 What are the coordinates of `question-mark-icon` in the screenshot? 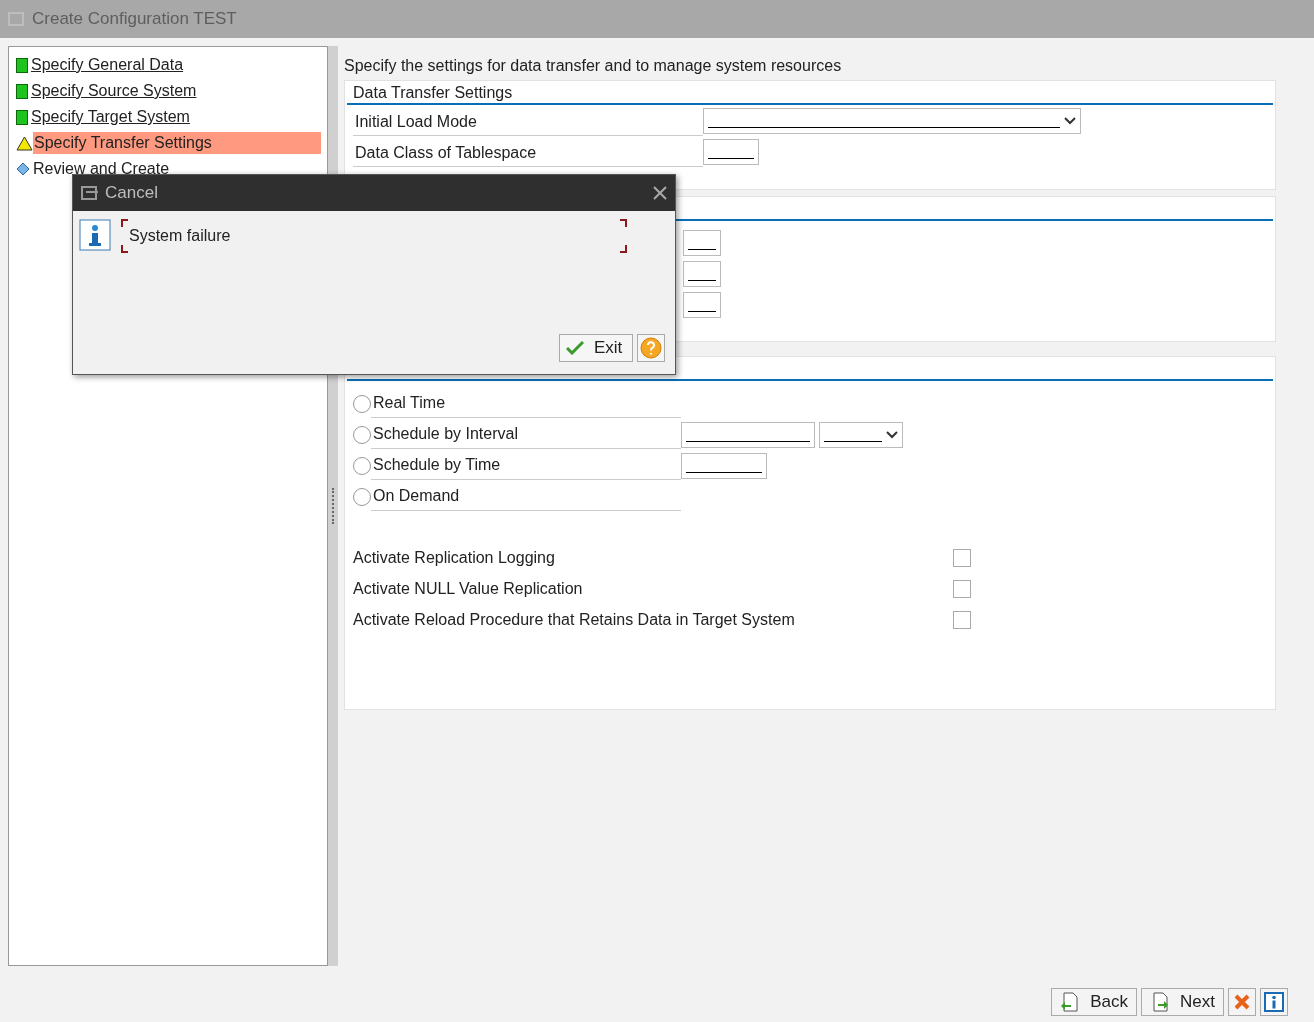 It's located at (651, 348).